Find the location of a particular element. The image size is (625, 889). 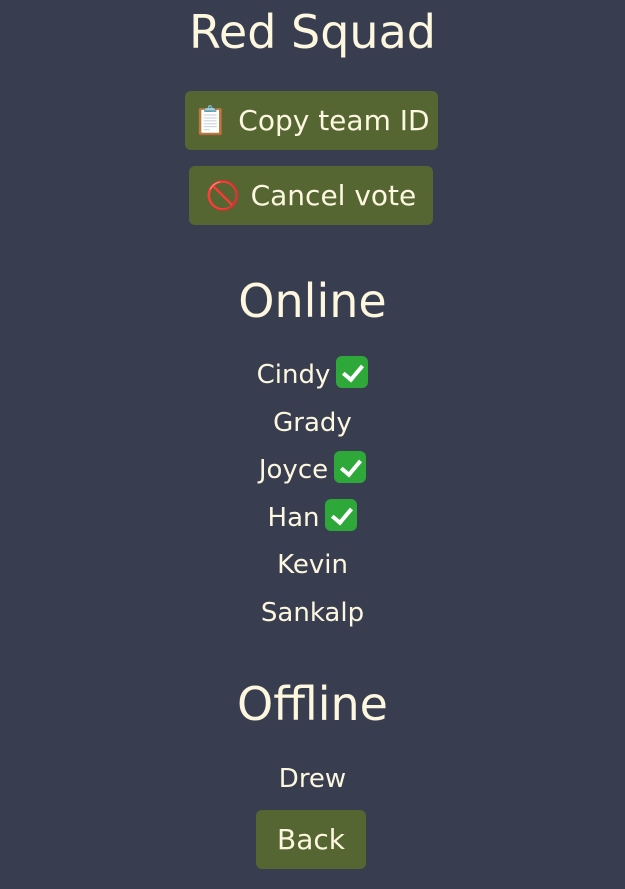

copy-team-id-button: 📋 Copy team ID is located at coordinates (311, 120).